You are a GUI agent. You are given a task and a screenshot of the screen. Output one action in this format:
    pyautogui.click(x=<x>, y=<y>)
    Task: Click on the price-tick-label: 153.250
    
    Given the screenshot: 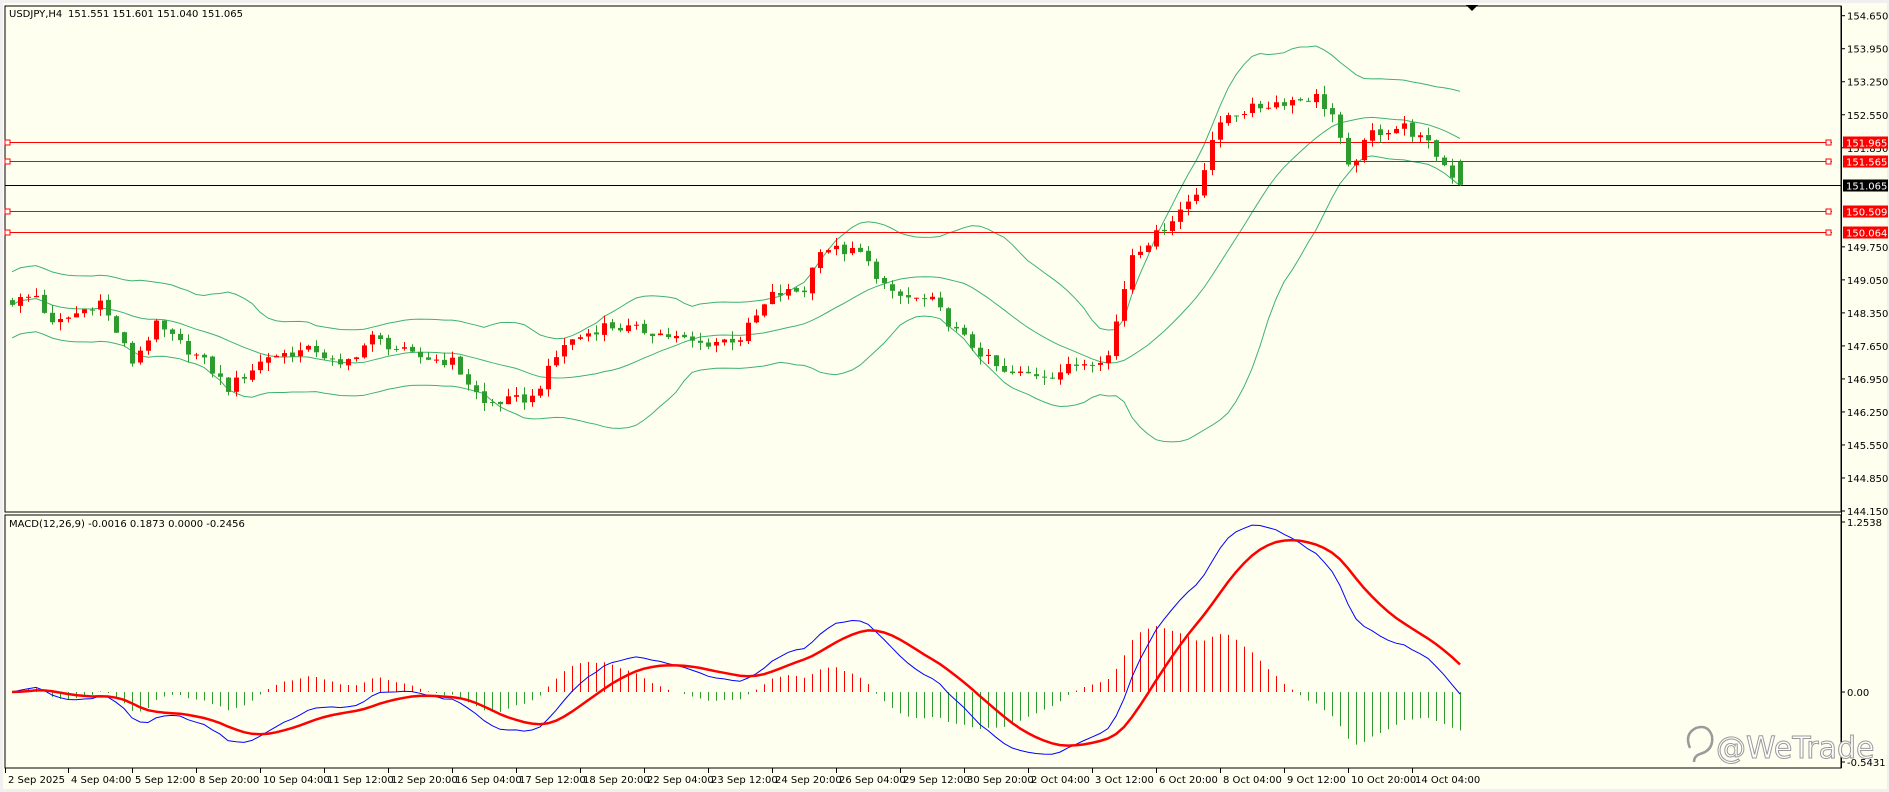 What is the action you would take?
    pyautogui.click(x=1867, y=83)
    